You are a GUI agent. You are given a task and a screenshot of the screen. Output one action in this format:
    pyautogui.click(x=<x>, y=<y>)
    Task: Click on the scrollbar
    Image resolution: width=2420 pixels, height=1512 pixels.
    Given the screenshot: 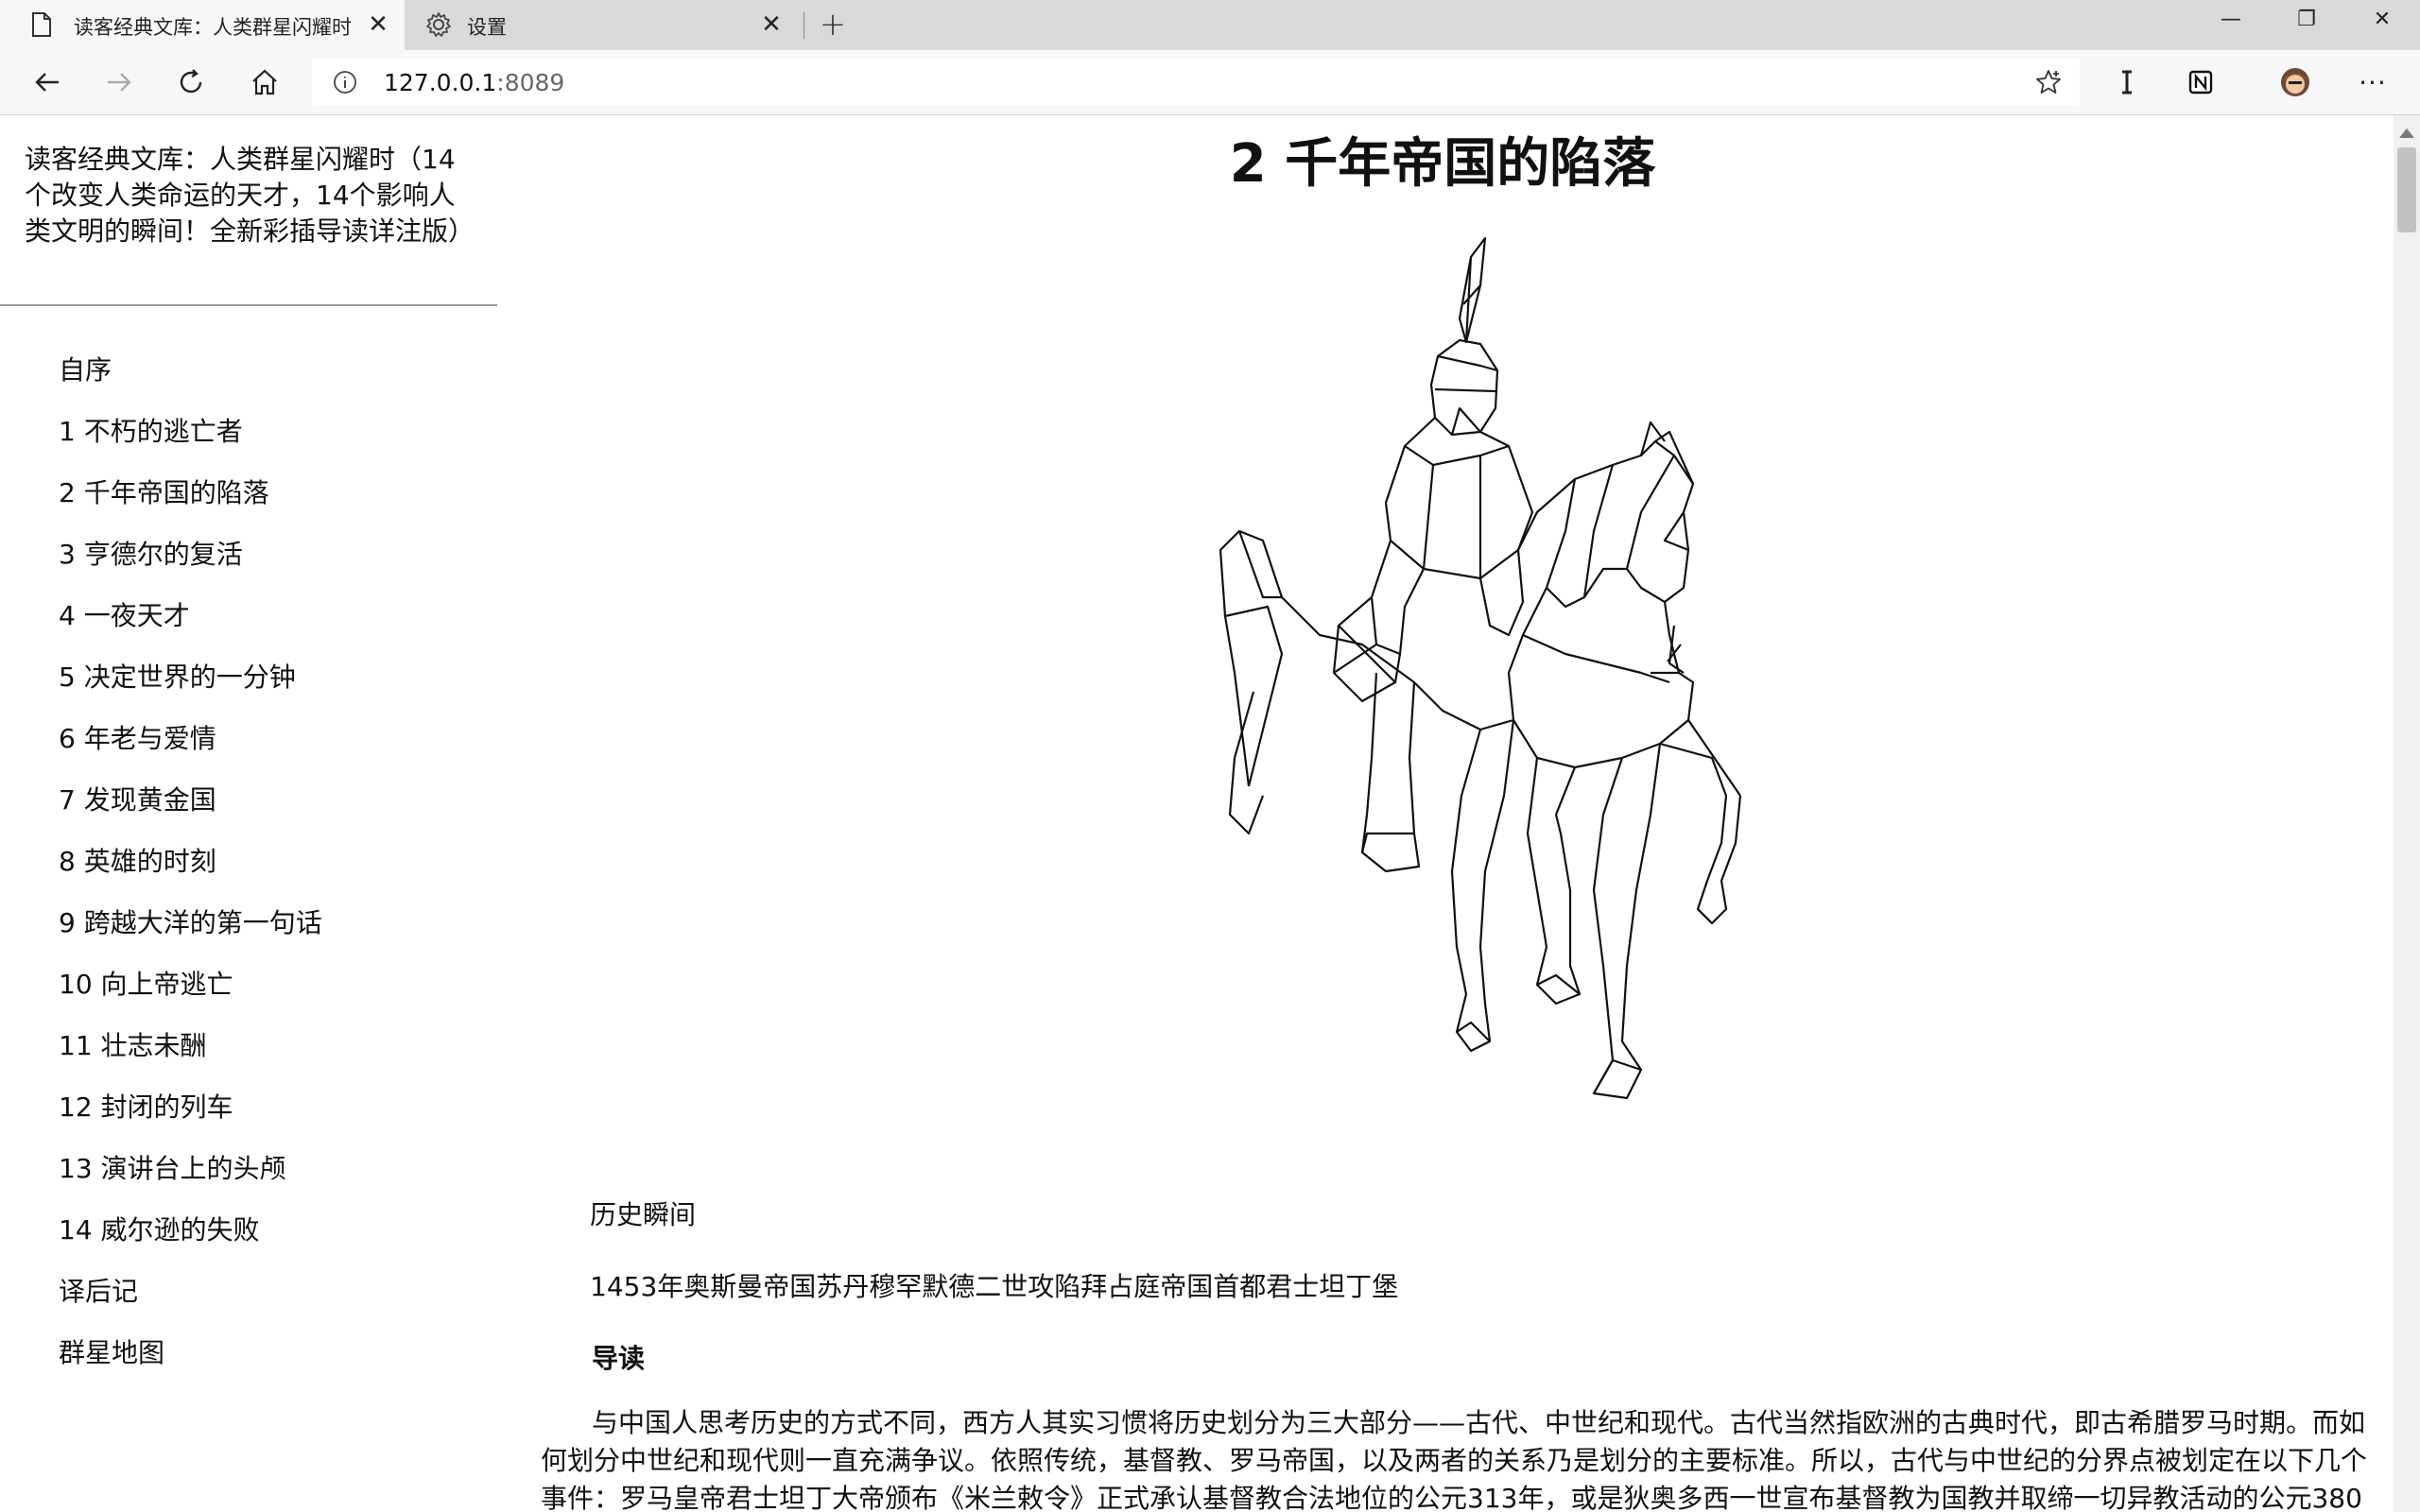 What is the action you would take?
    pyautogui.click(x=2407, y=813)
    